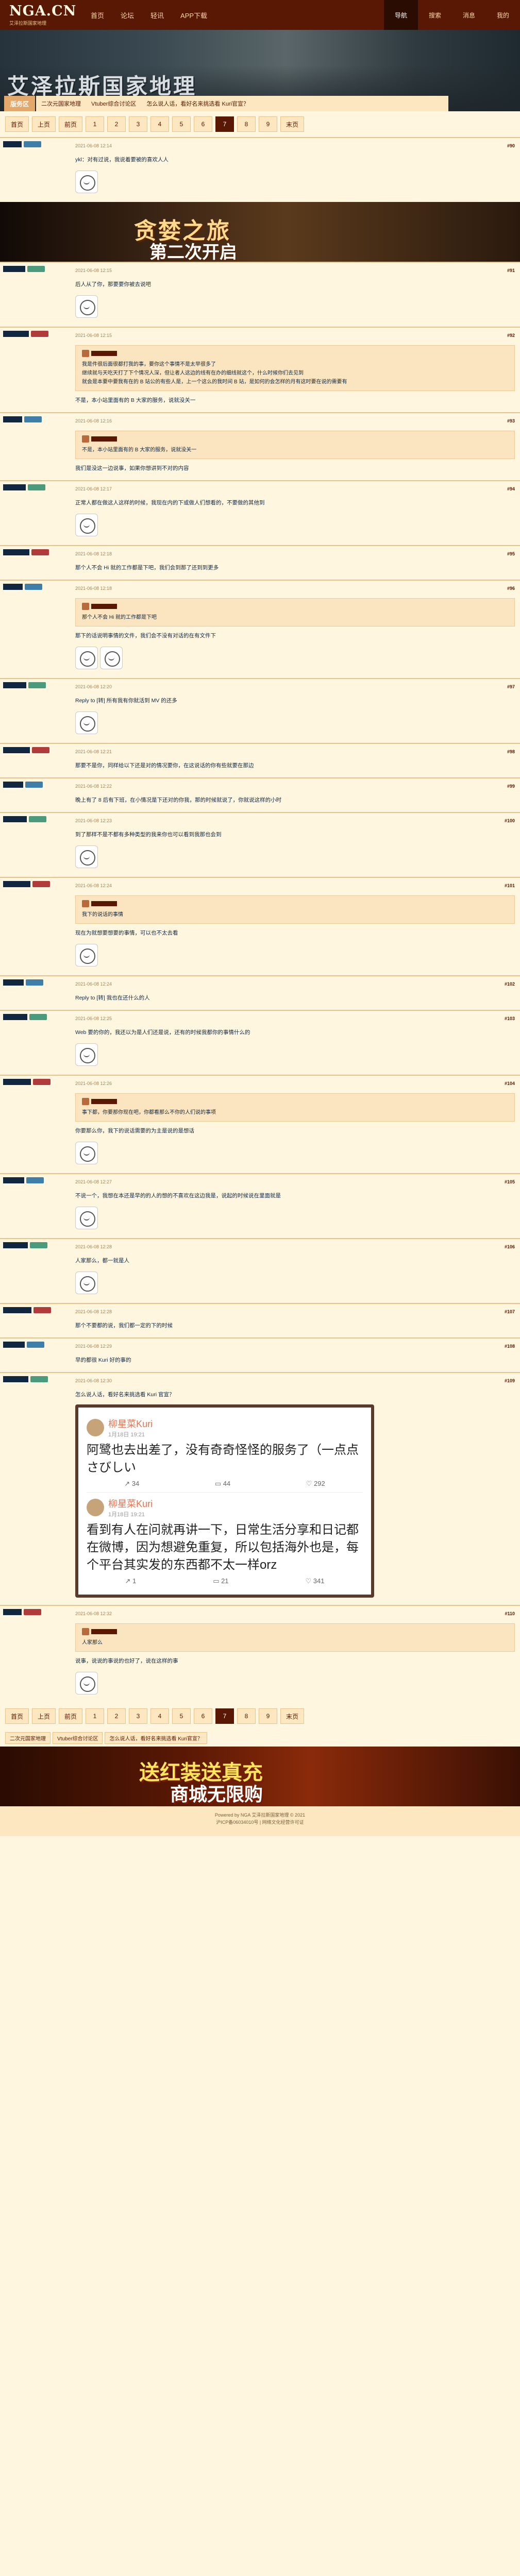 The width and height of the screenshot is (520, 2576). Describe the element at coordinates (510, 1246) in the screenshot. I see `post-floor-number: #106` at that location.